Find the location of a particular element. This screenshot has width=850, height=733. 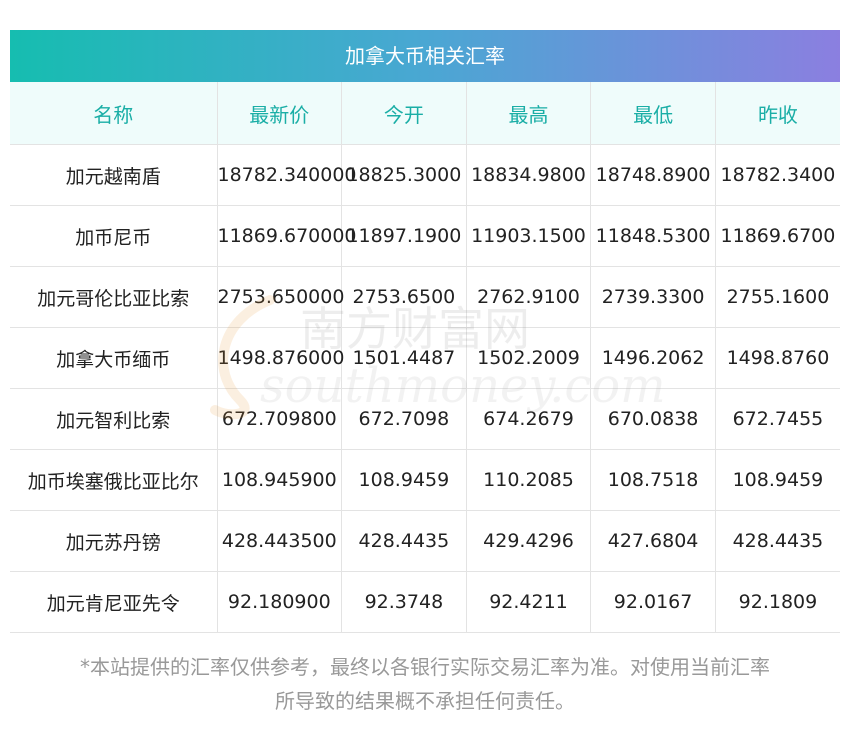

cell-prev-close: 672.7455 is located at coordinates (777, 419).